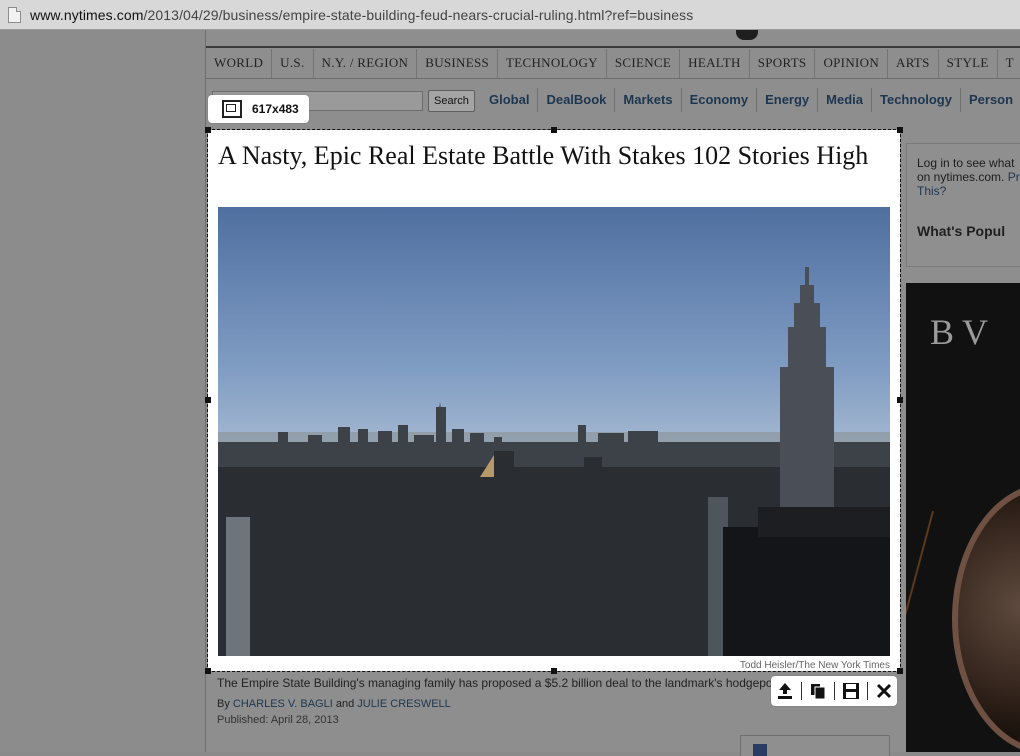 The height and width of the screenshot is (756, 1020). What do you see at coordinates (990, 100) in the screenshot?
I see `subnav-personal: Person` at bounding box center [990, 100].